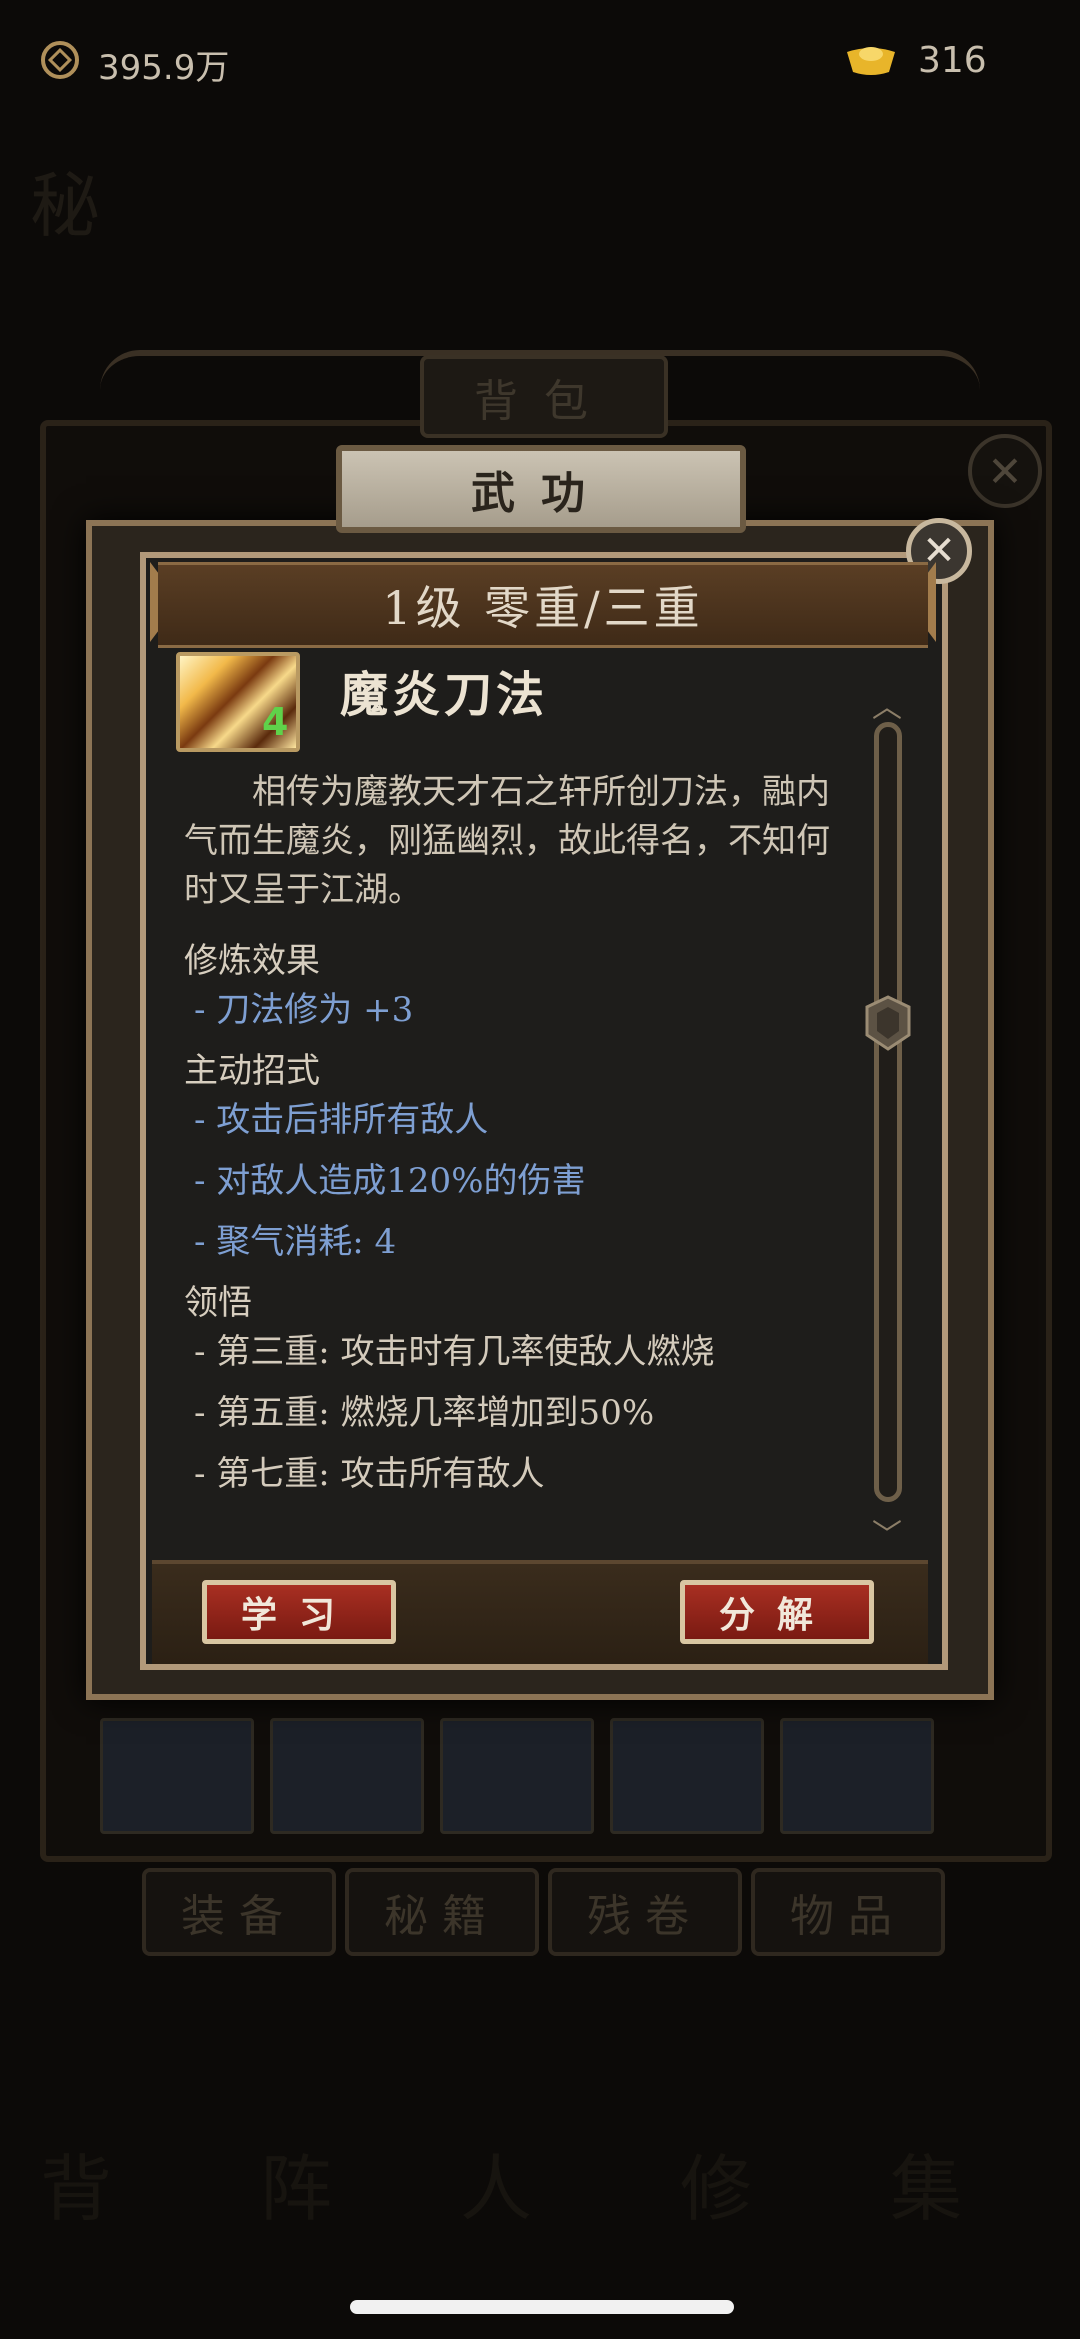 This screenshot has width=1080, height=2339. What do you see at coordinates (887, 1532) in the screenshot?
I see `scroll-down-icon: ﹀` at bounding box center [887, 1532].